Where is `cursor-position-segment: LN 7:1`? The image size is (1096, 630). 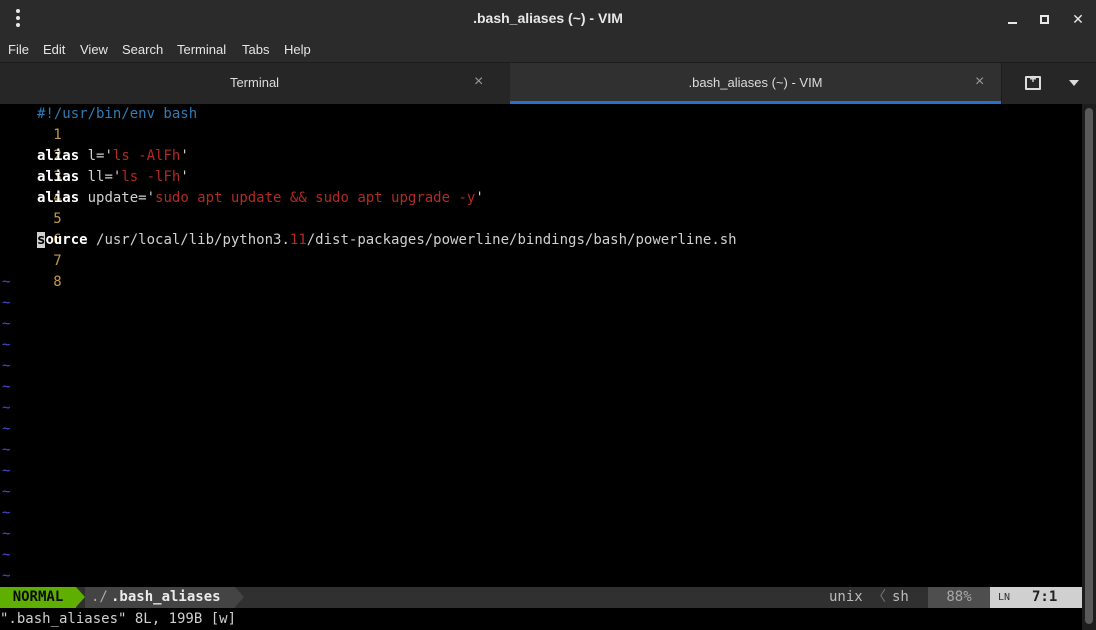 cursor-position-segment: LN 7:1 is located at coordinates (1036, 597).